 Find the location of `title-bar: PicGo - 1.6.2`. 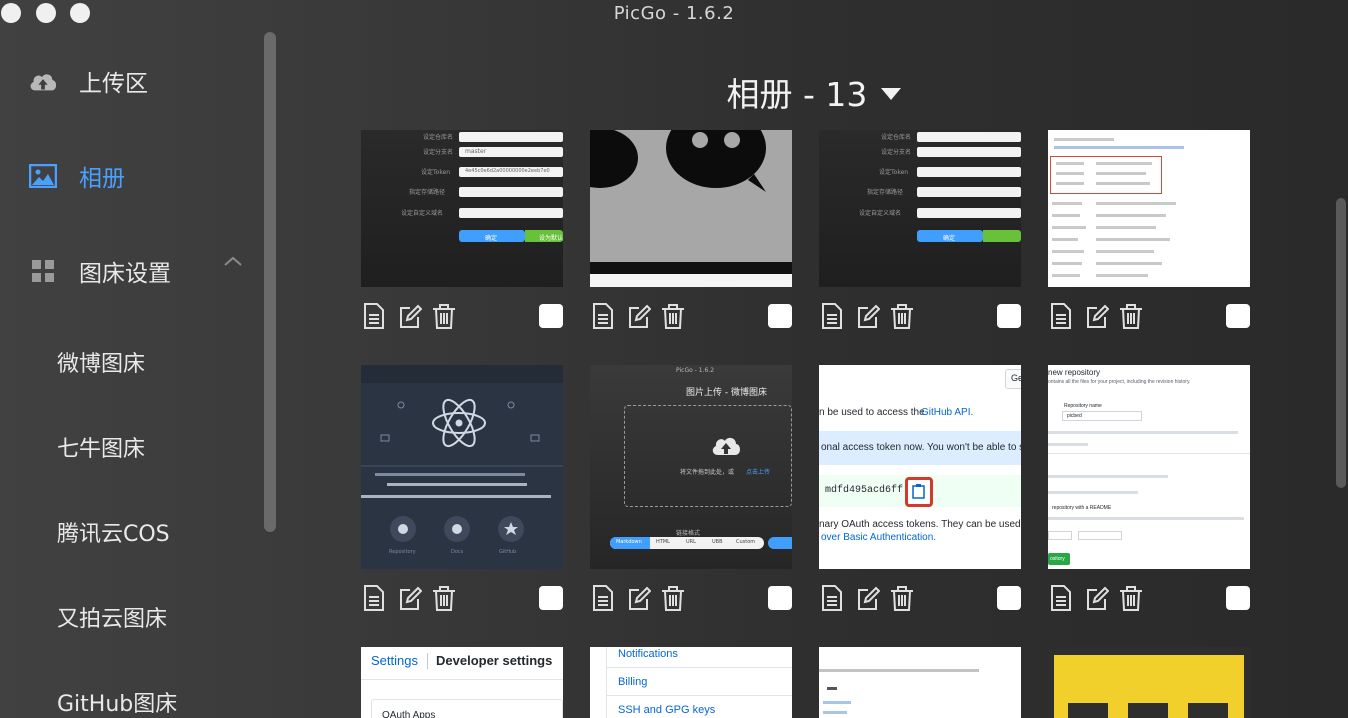

title-bar: PicGo - 1.6.2 is located at coordinates (674, 14).